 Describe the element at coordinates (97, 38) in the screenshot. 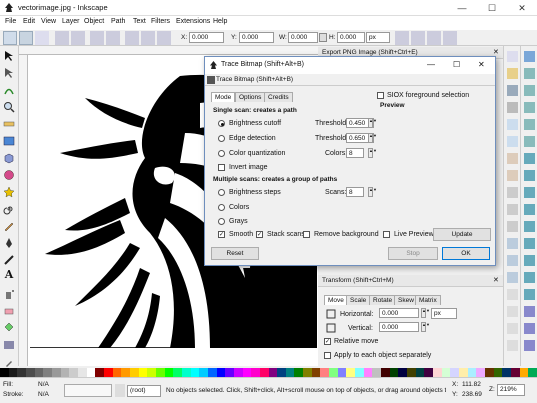

I see `flip-horizontal-icon` at that location.